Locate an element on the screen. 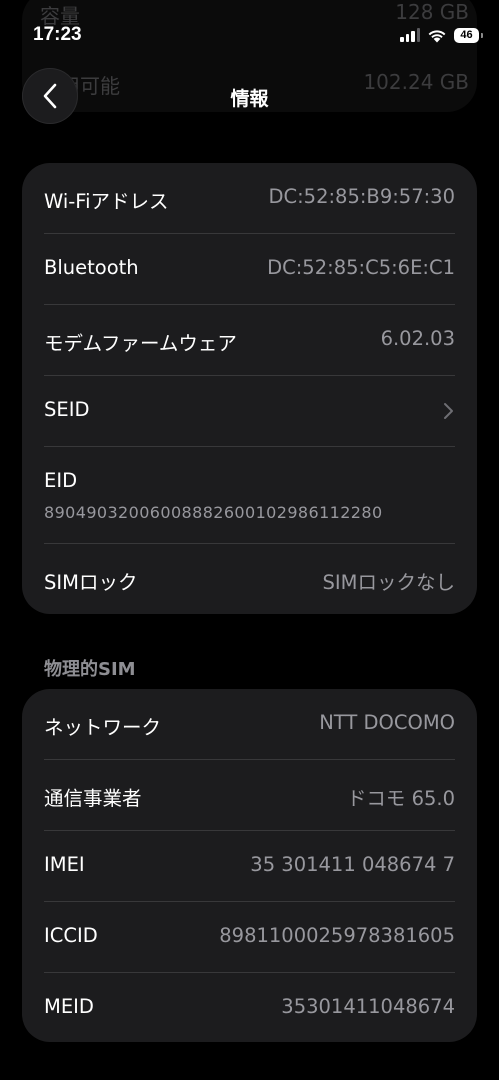 The image size is (499, 1080). meid-row: MEID 35301411048674 is located at coordinates (249, 1007).